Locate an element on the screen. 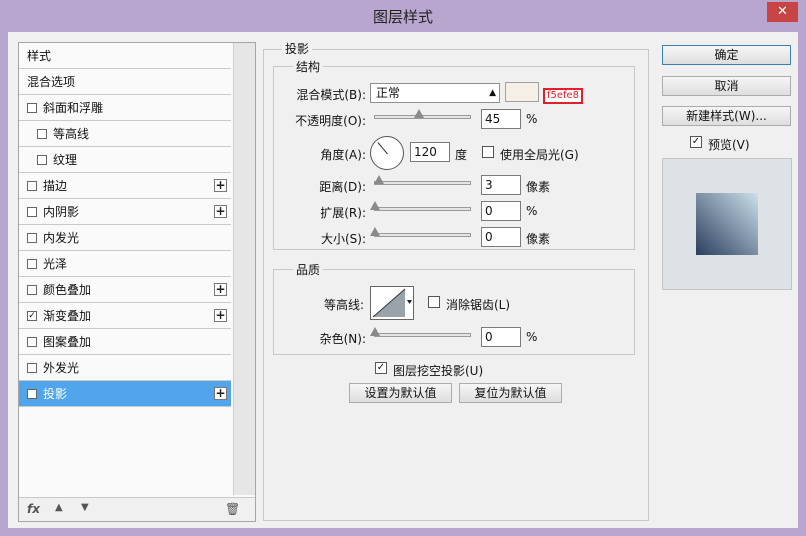 Image resolution: width=806 pixels, height=536 pixels. size-slider-thumb is located at coordinates (375, 231).